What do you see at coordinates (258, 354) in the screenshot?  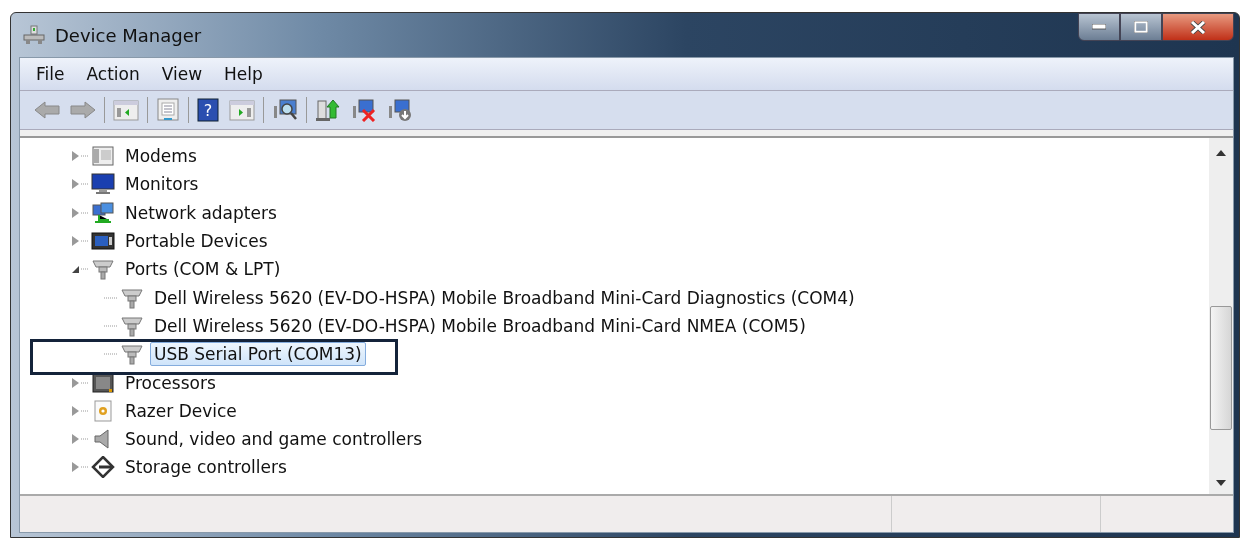 I see `tree-item: USB Serial Port (COM13)` at bounding box center [258, 354].